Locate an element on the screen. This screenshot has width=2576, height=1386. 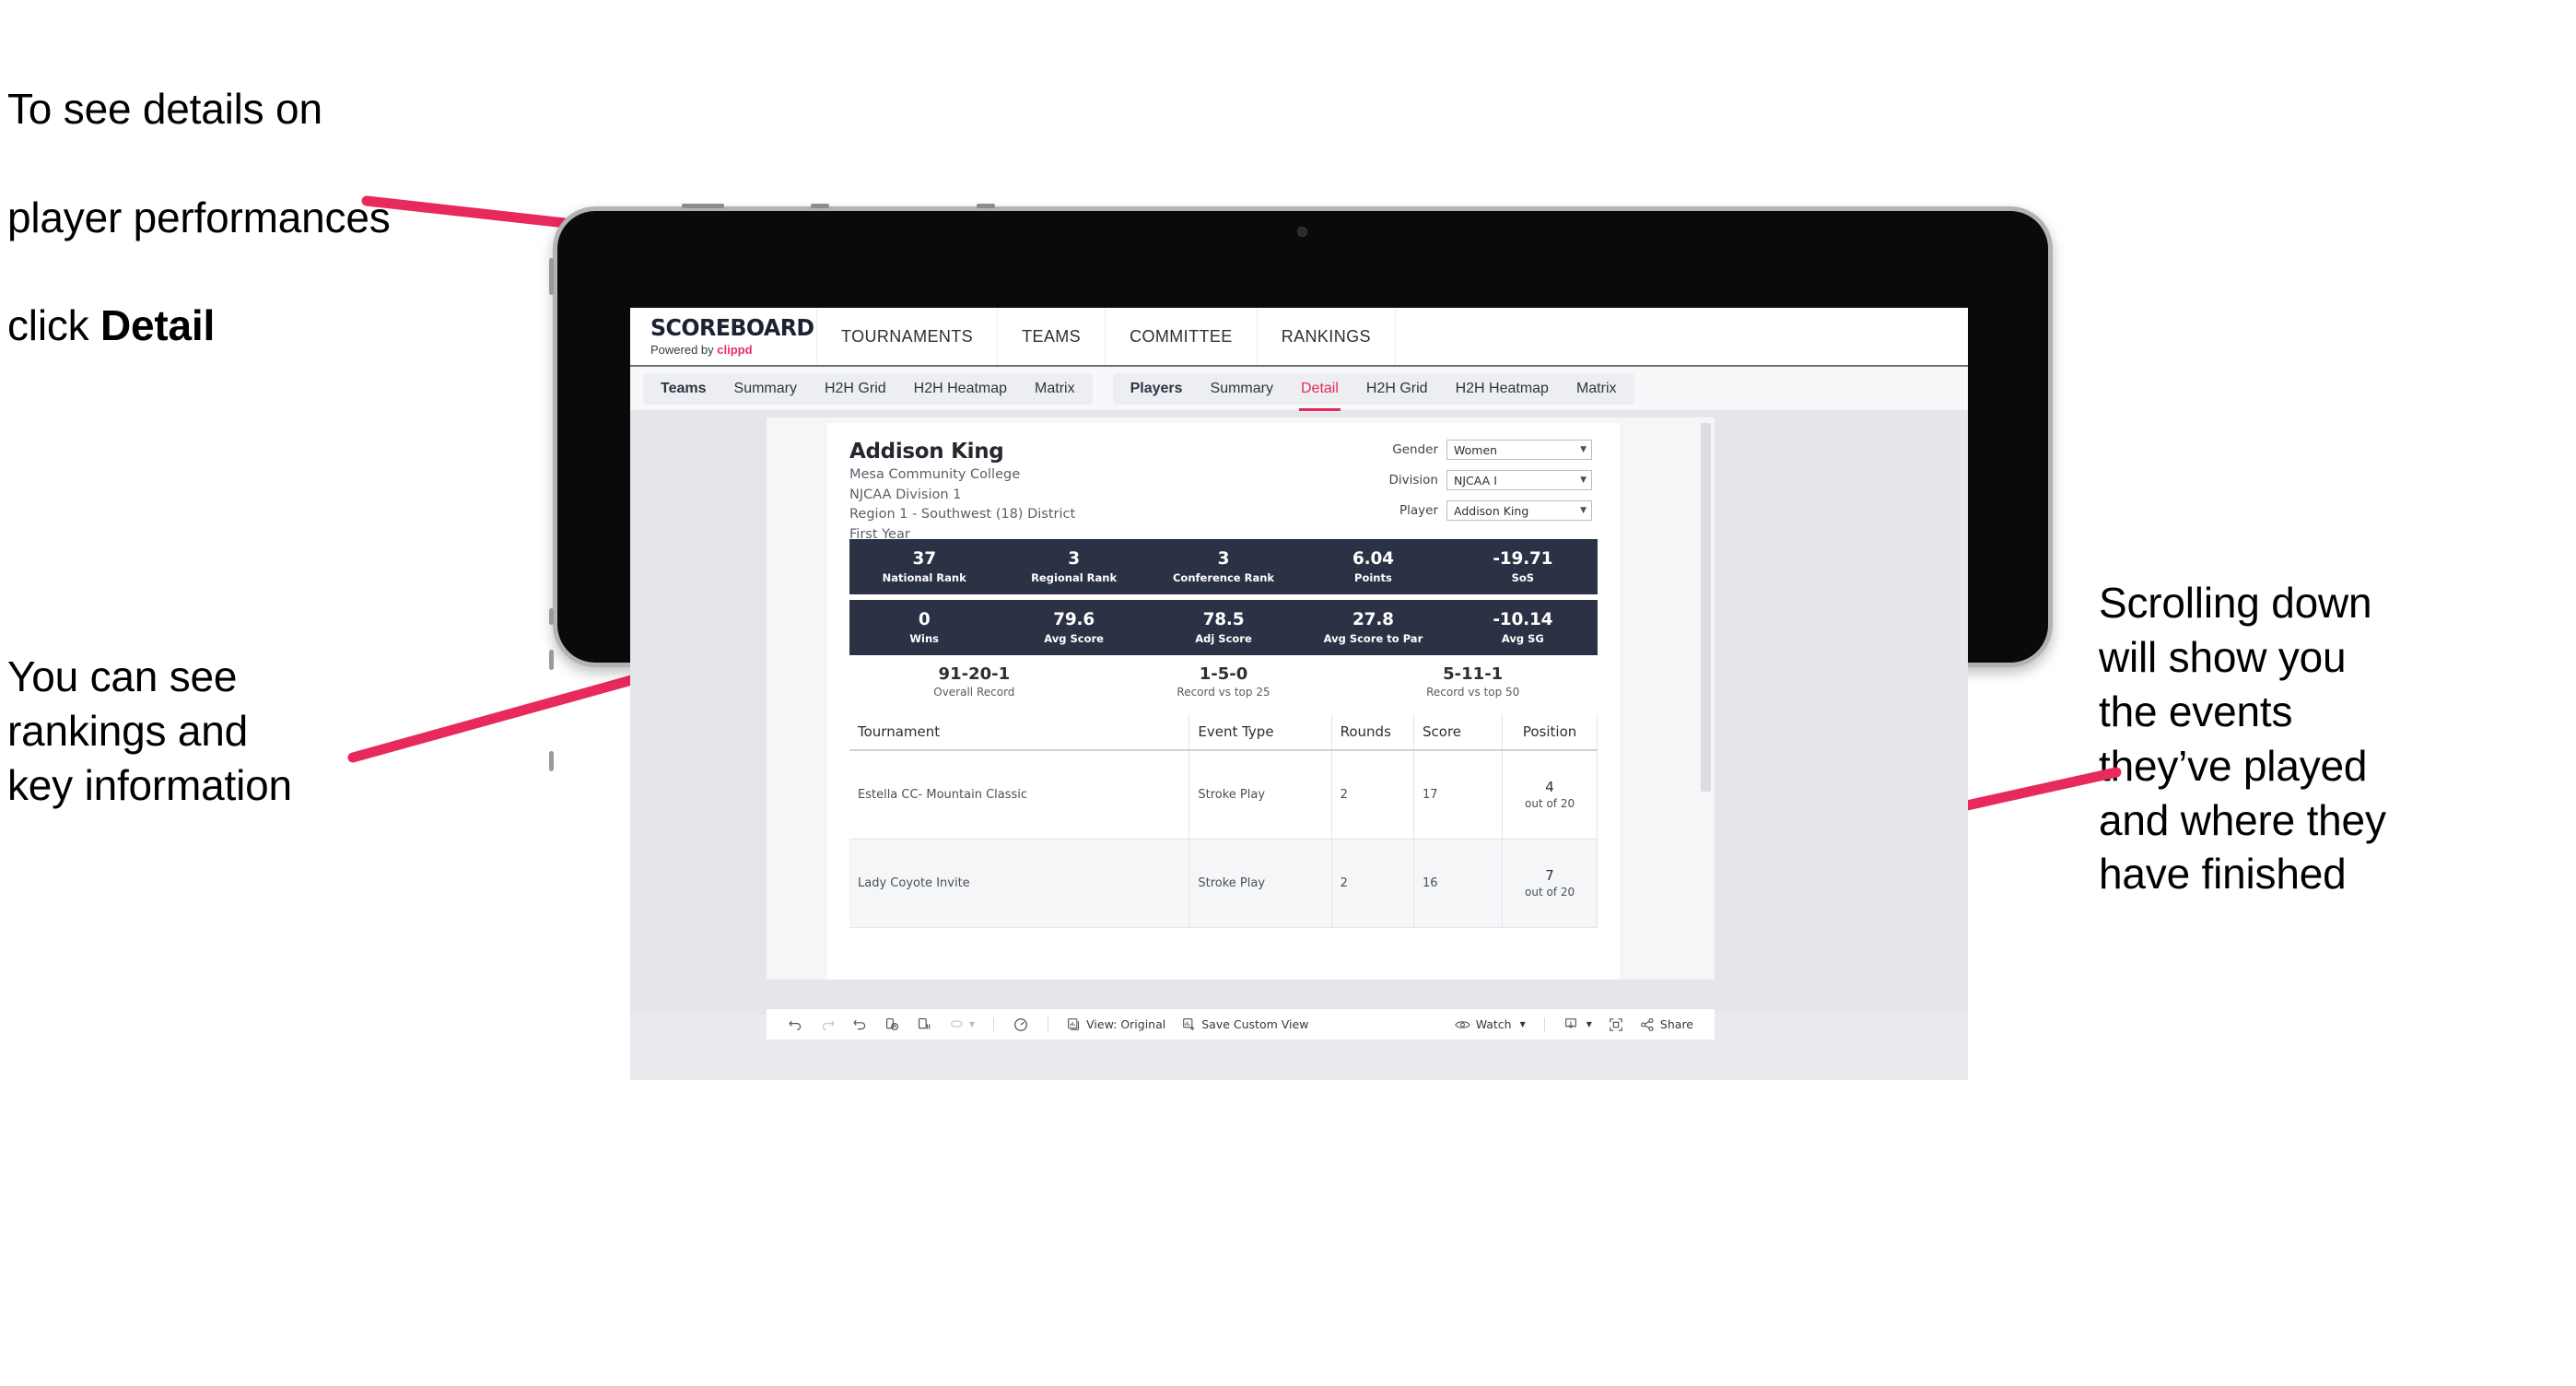
tablet-sensor is located at coordinates (820, 206).